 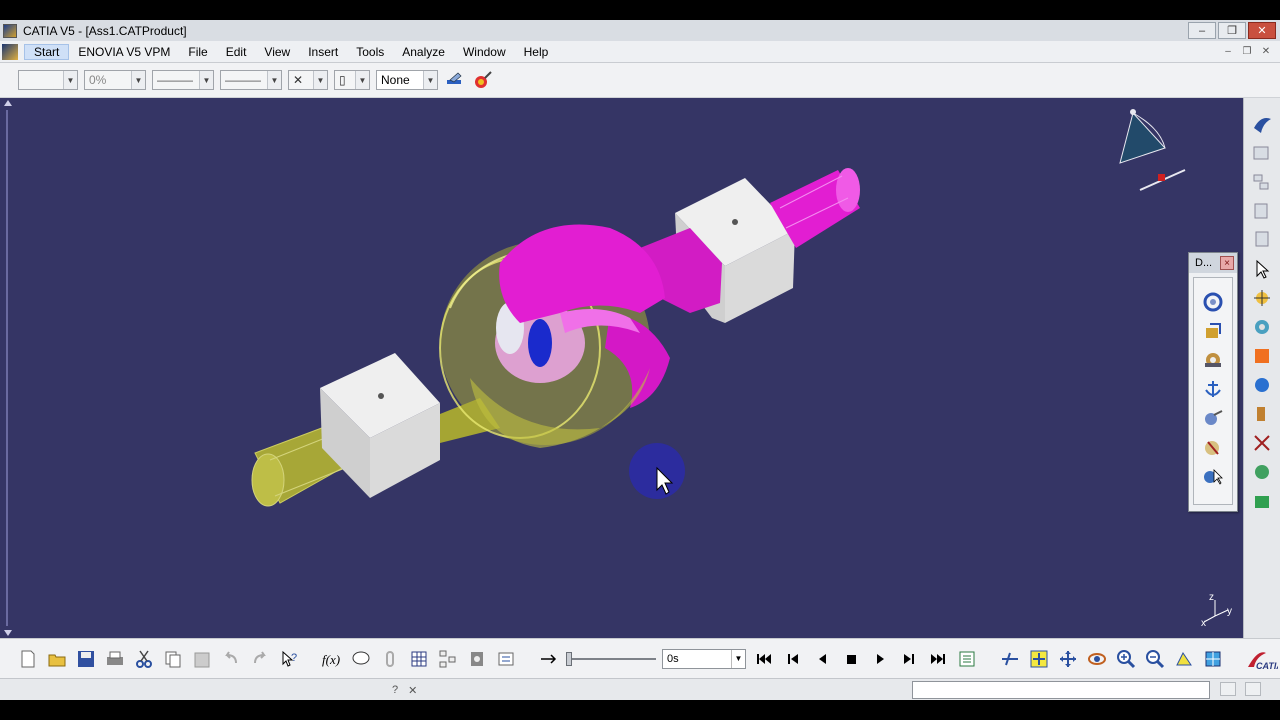 What do you see at coordinates (1067, 658) in the screenshot?
I see `pan-icon` at bounding box center [1067, 658].